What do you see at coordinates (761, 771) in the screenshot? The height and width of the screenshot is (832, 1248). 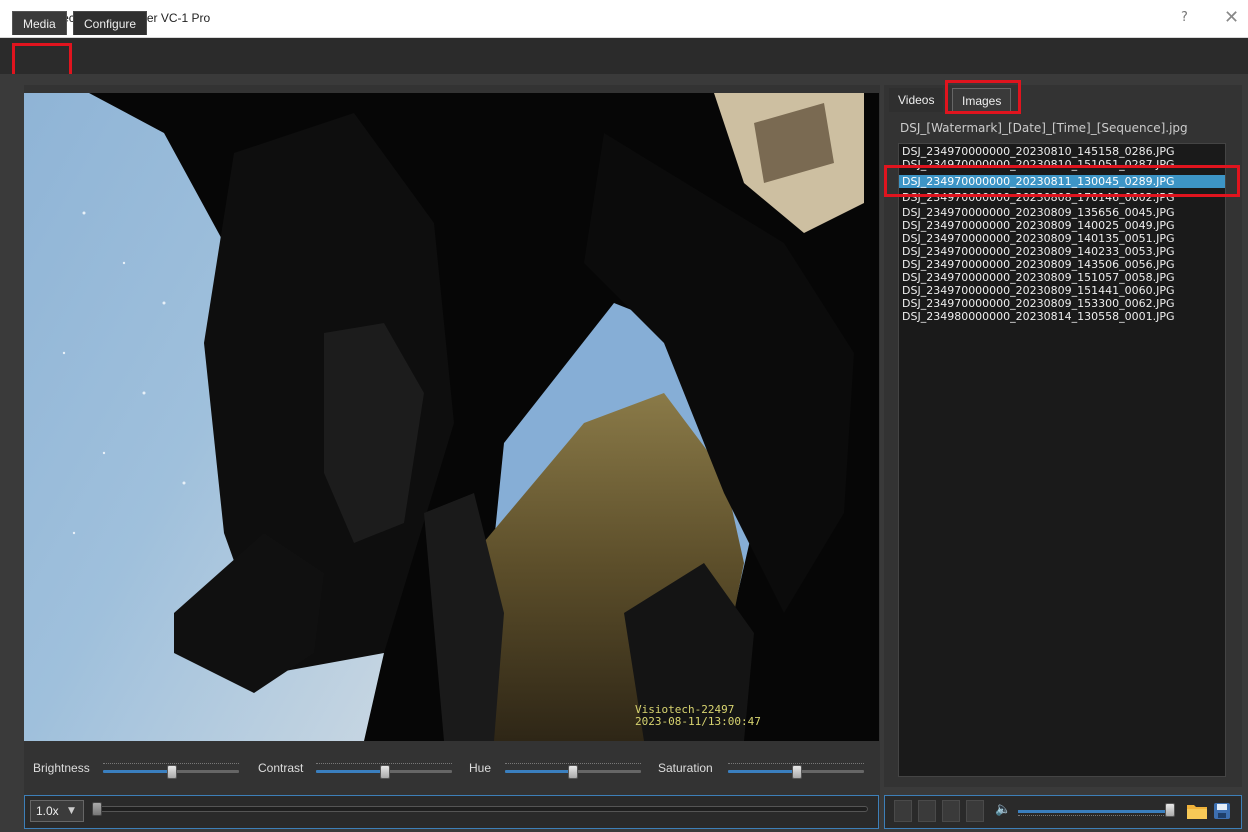 I see `saturation-fill` at bounding box center [761, 771].